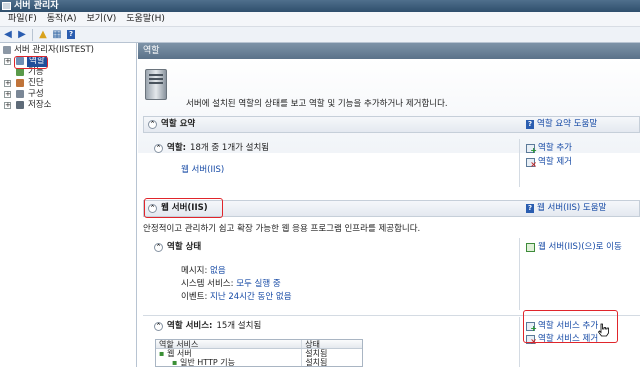  I want to click on roles-count-heading: ⌃ 역할: 18개 중 1개가 설치됨, so click(211, 148).